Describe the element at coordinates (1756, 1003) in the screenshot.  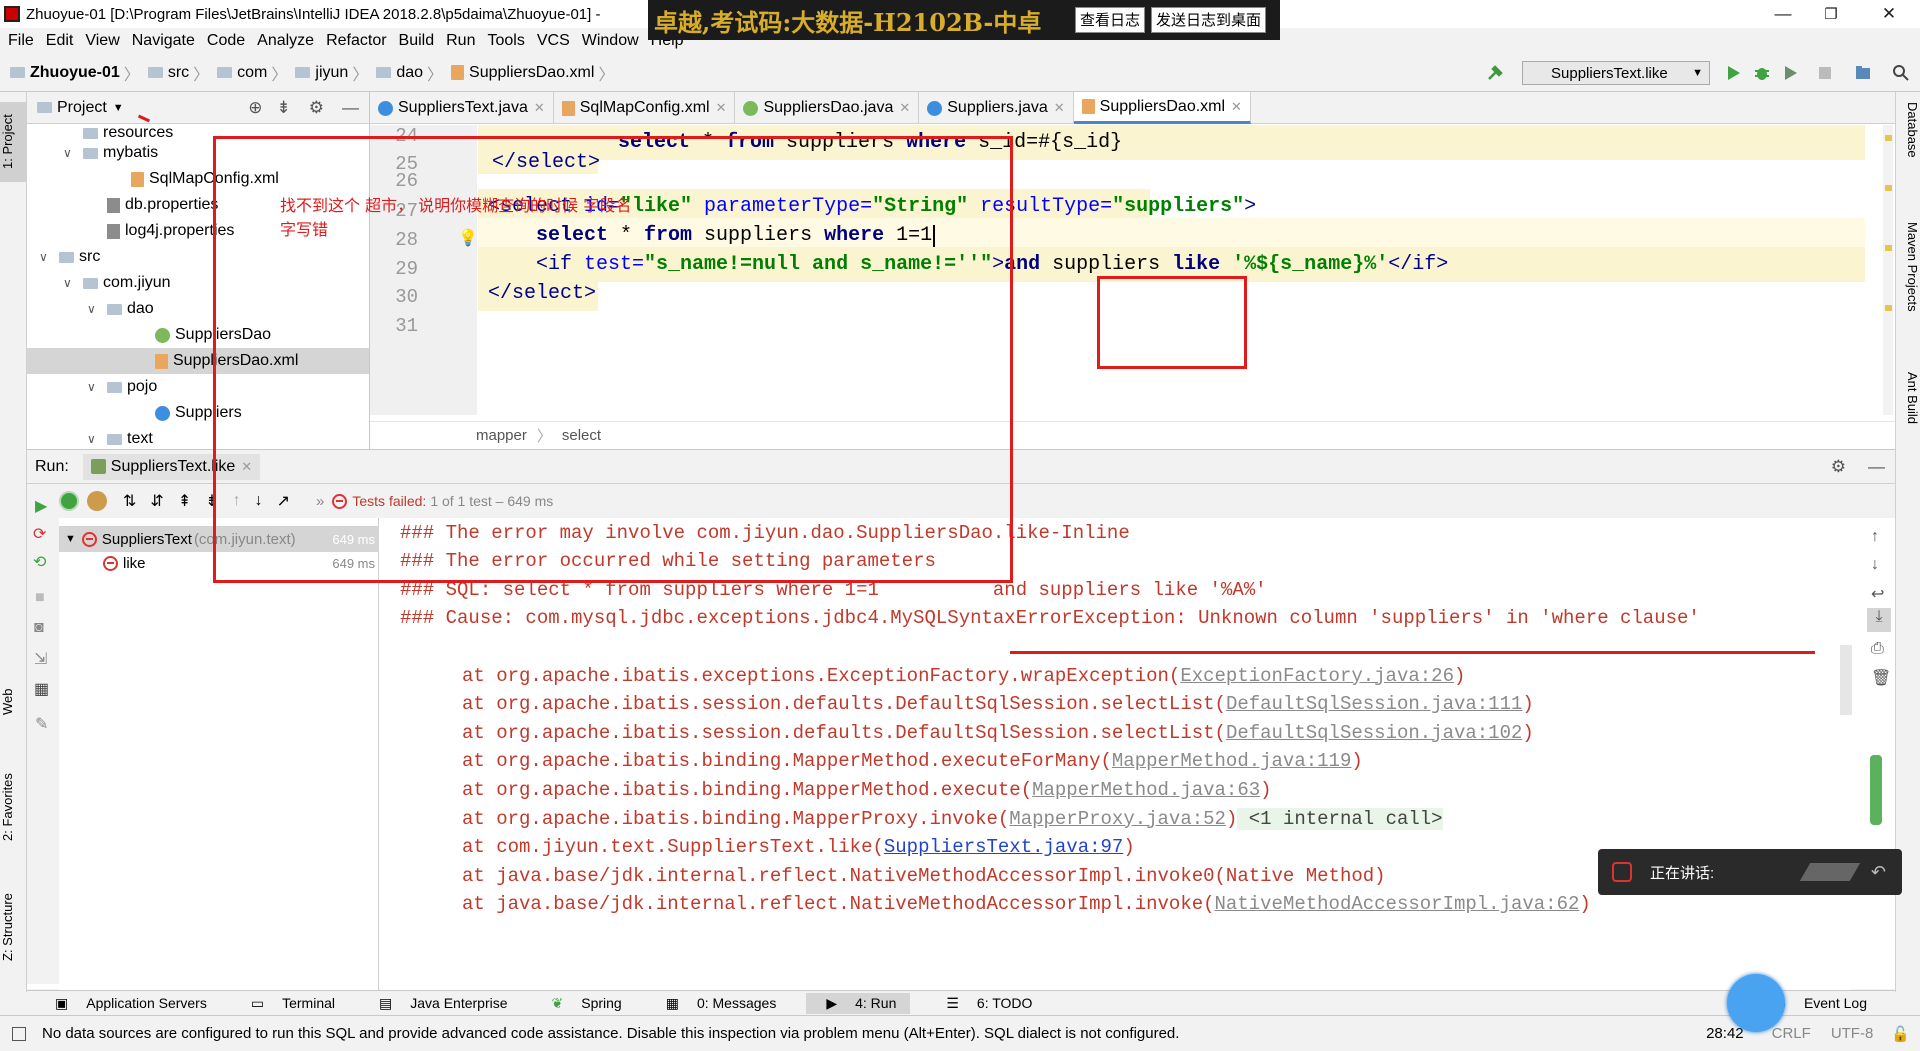
I see `floating-assistant-button` at that location.